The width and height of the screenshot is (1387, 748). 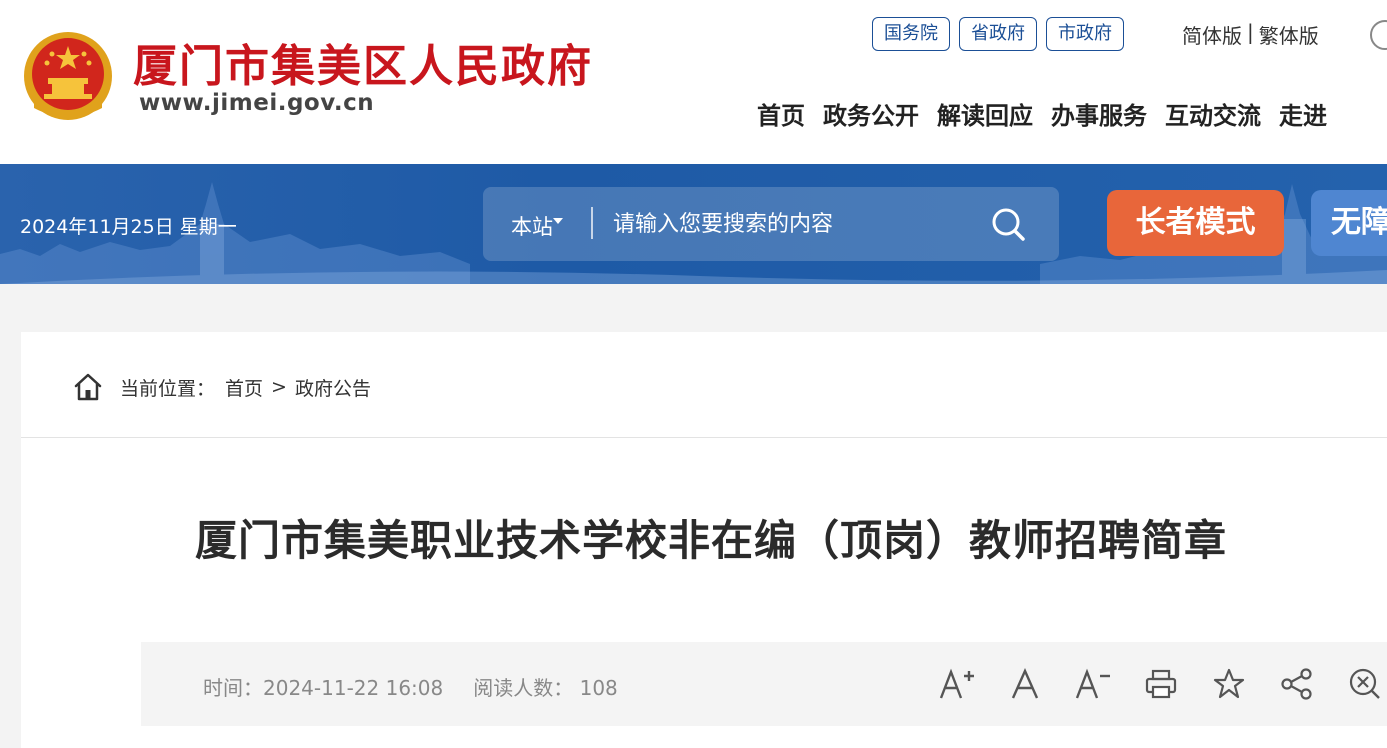 What do you see at coordinates (88, 387) in the screenshot?
I see `home-icon` at bounding box center [88, 387].